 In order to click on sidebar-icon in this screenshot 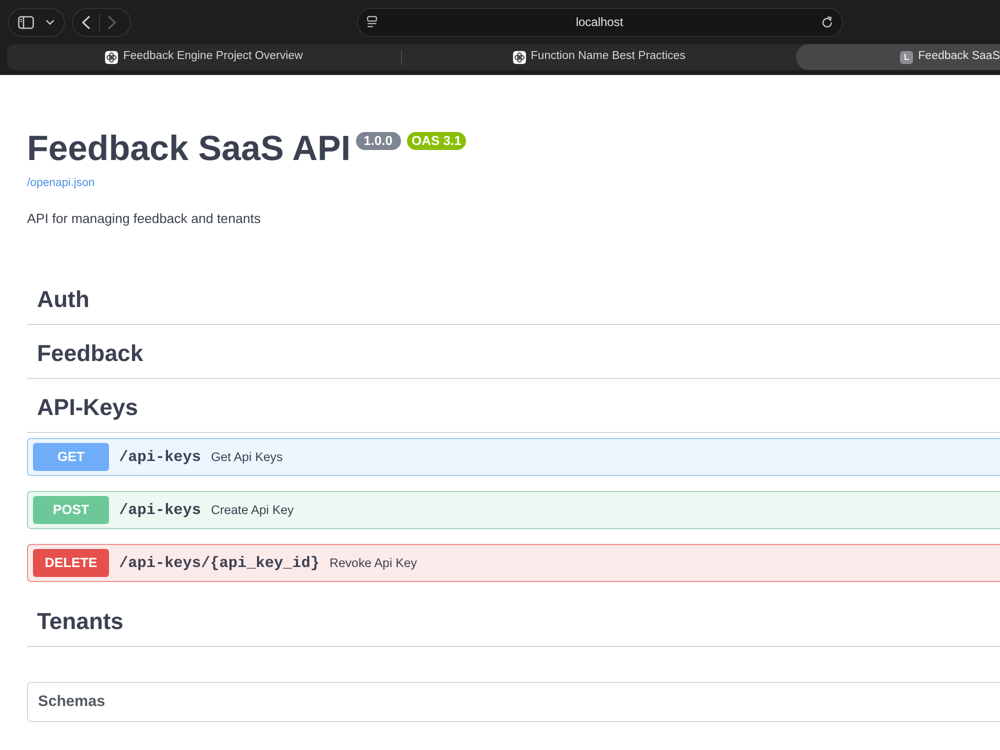, I will do `click(26, 22)`.